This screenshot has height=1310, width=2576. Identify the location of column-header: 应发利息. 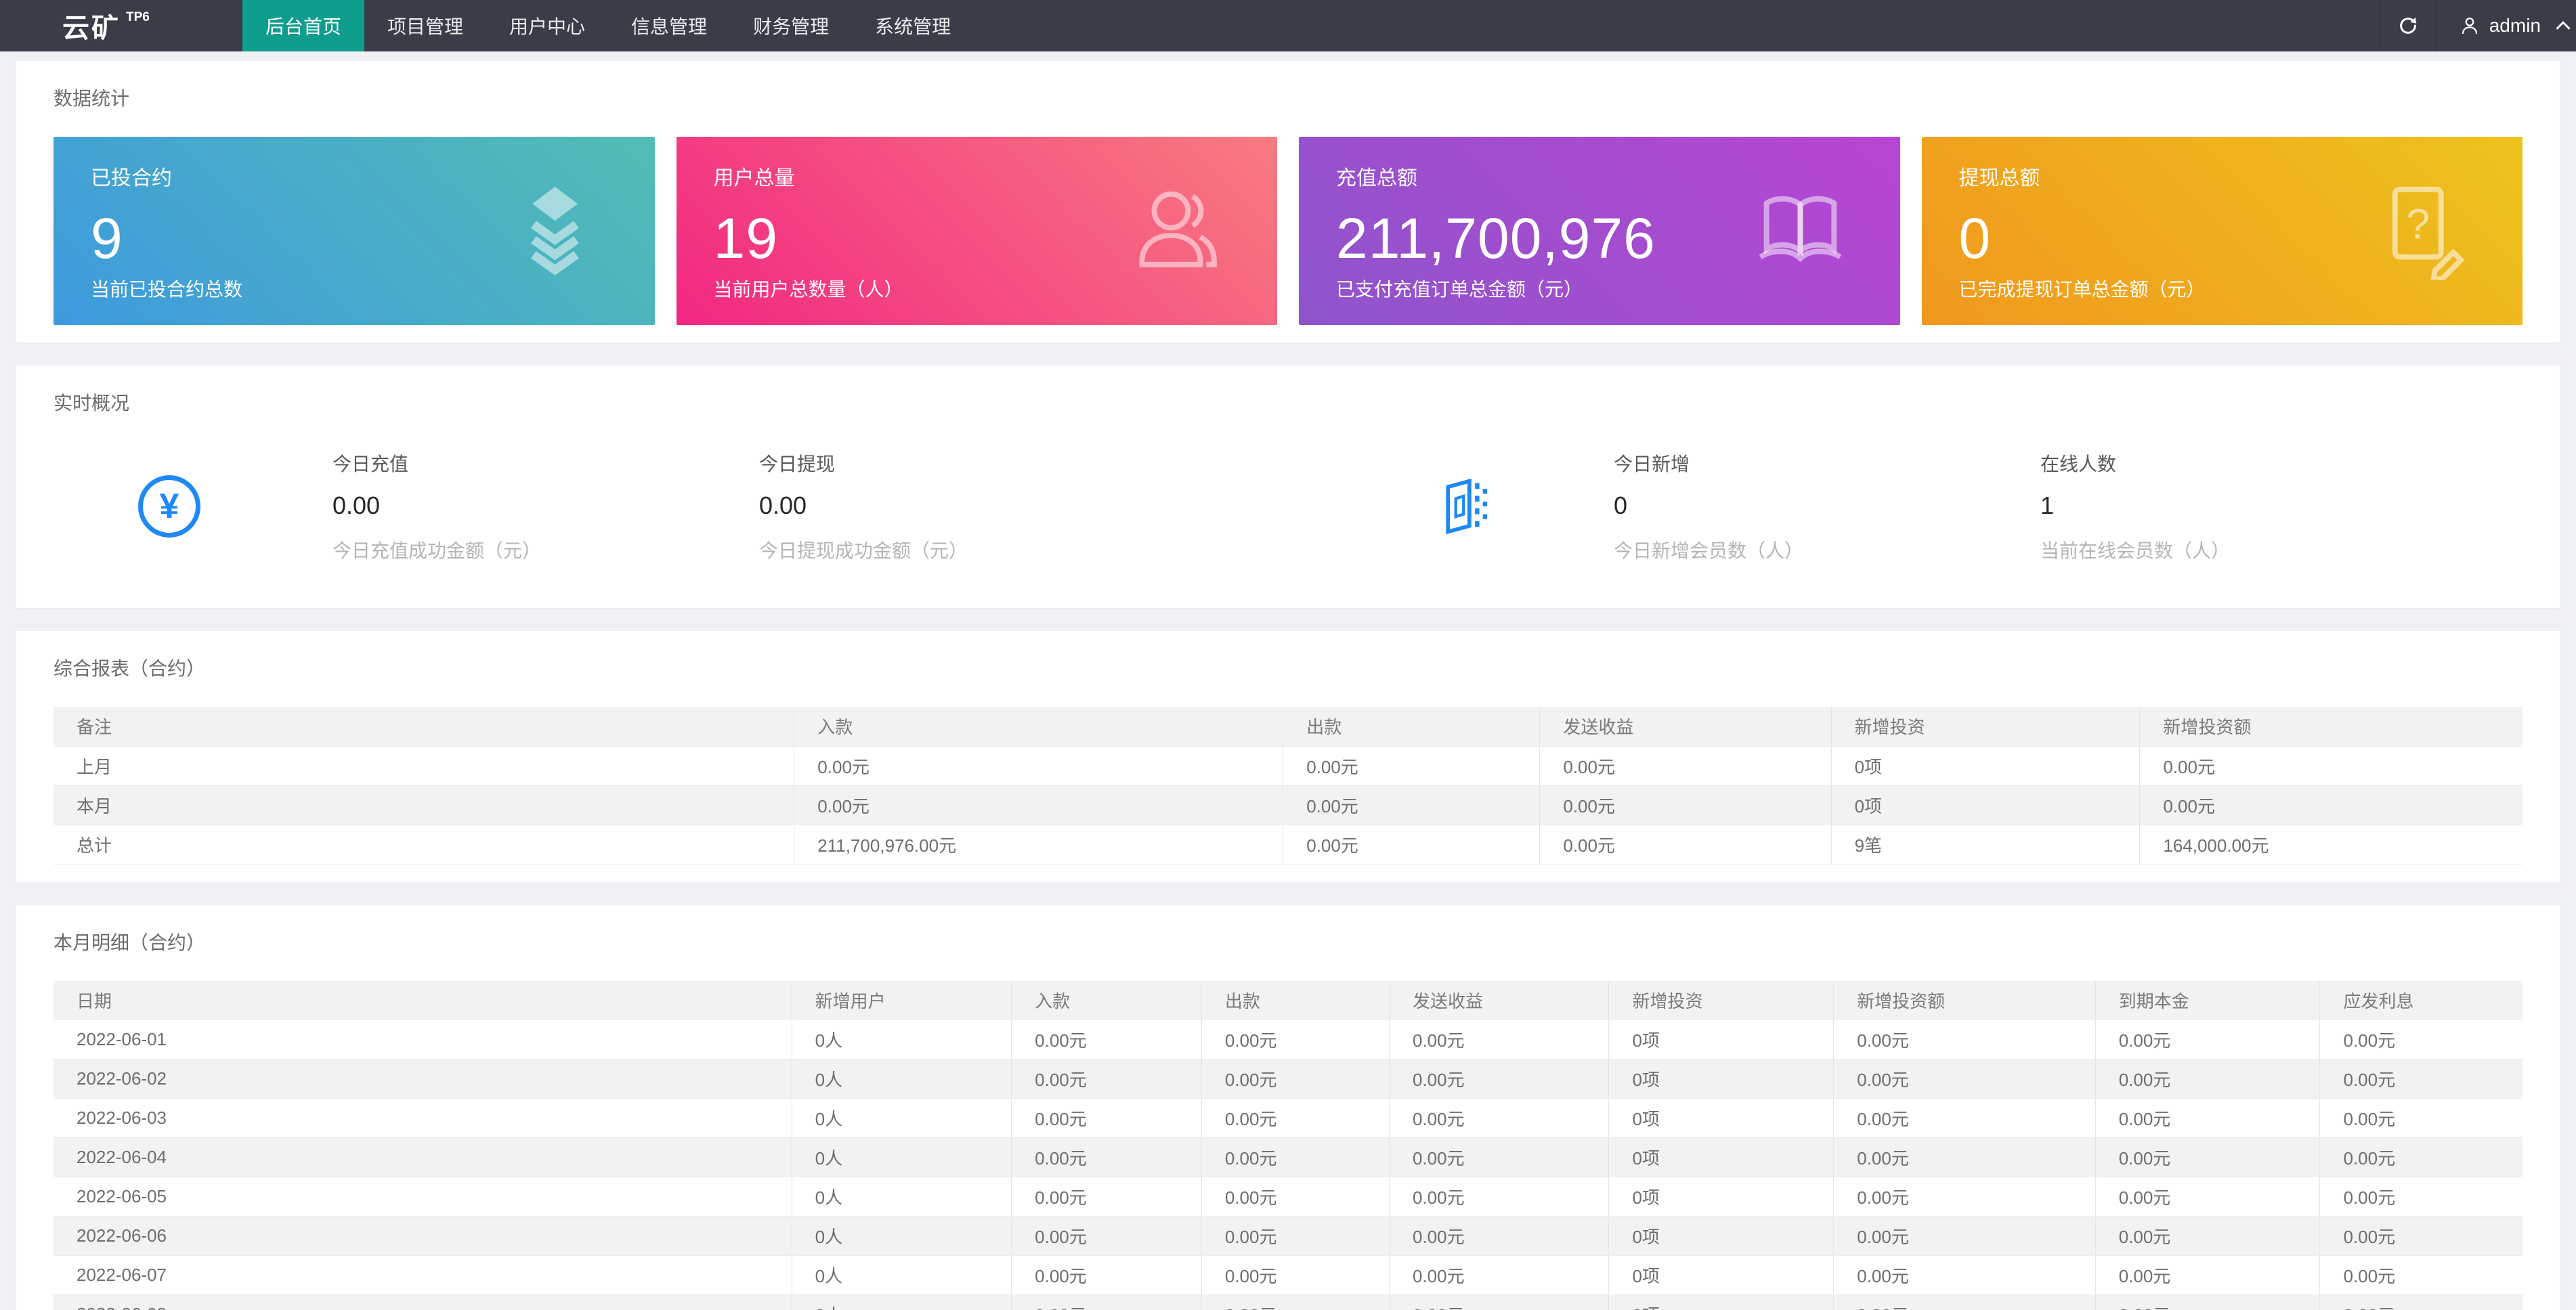
(2421, 1000).